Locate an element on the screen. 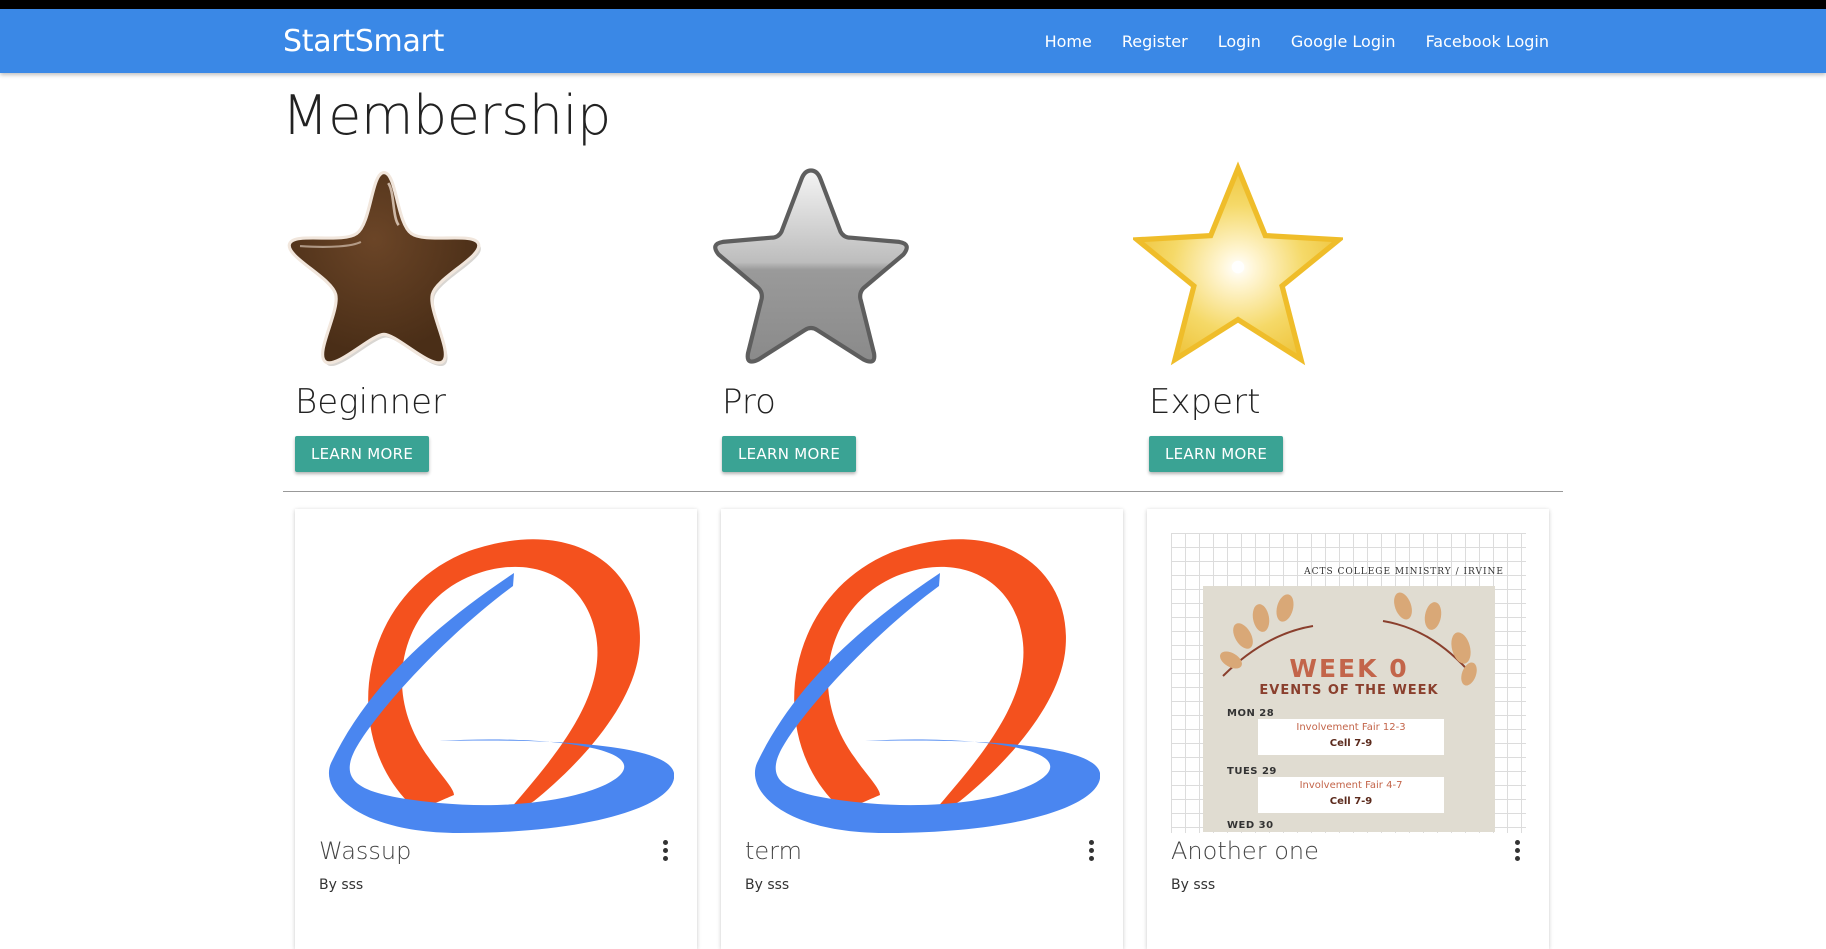 The width and height of the screenshot is (1826, 949). poster-ministry: ACTS COLLEGE MINISTRY / IRVINE is located at coordinates (1404, 572).